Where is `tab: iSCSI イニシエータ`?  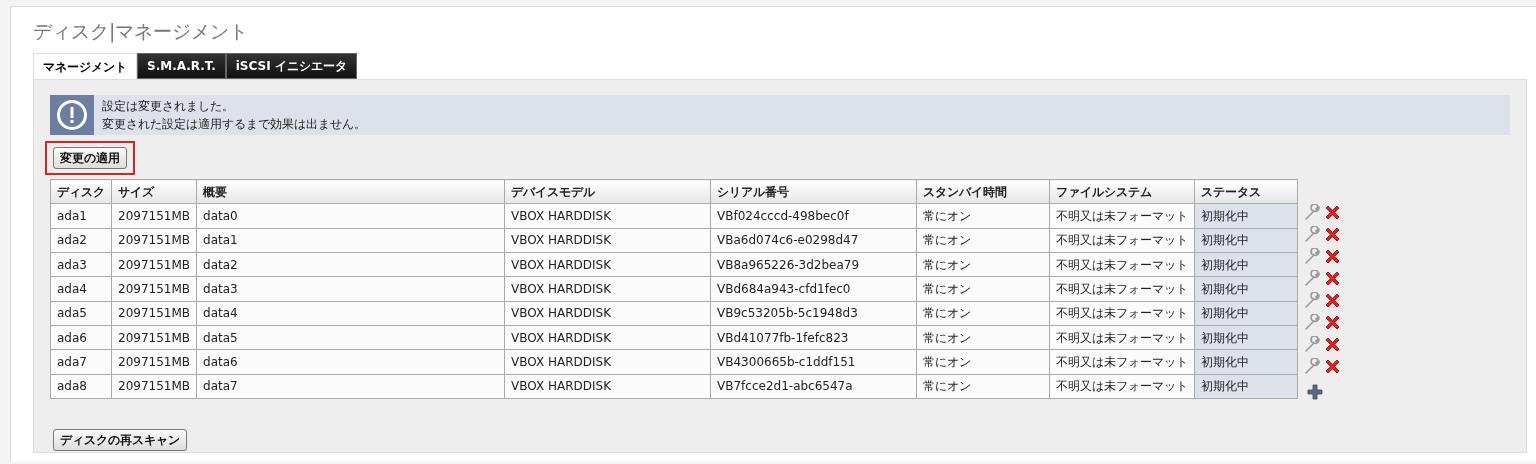
tab: iSCSI イニシエータ is located at coordinates (291, 66).